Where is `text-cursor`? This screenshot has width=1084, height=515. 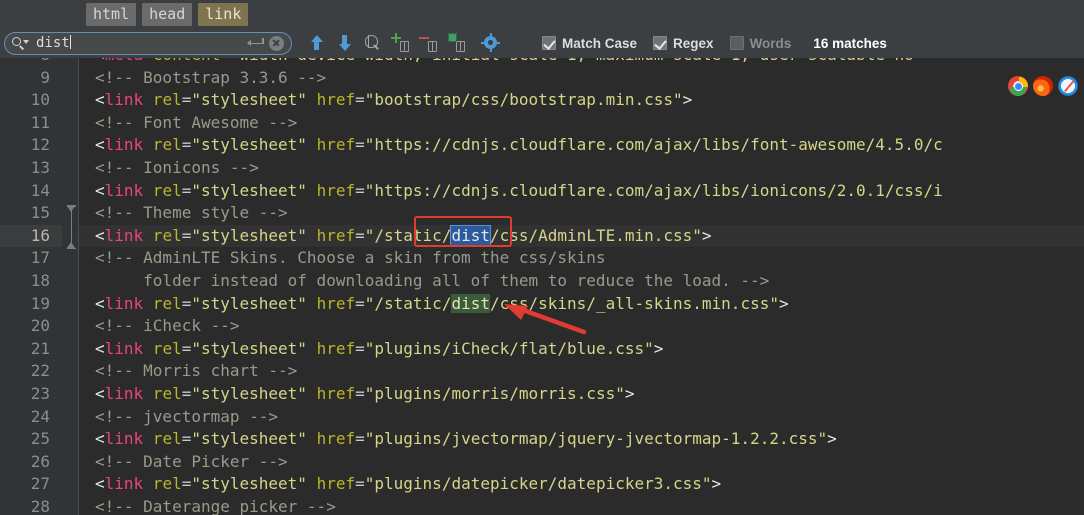
text-cursor is located at coordinates (70, 42).